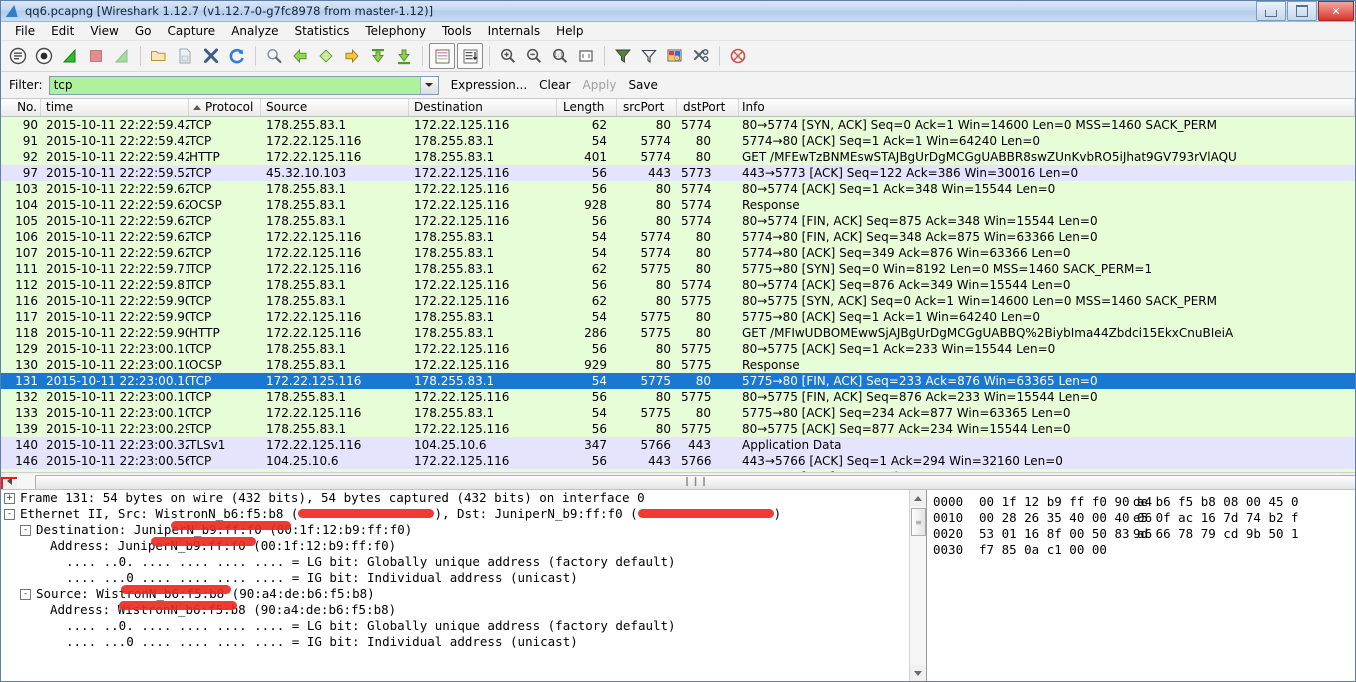 The image size is (1356, 682). I want to click on find-packet-icon, so click(274, 56).